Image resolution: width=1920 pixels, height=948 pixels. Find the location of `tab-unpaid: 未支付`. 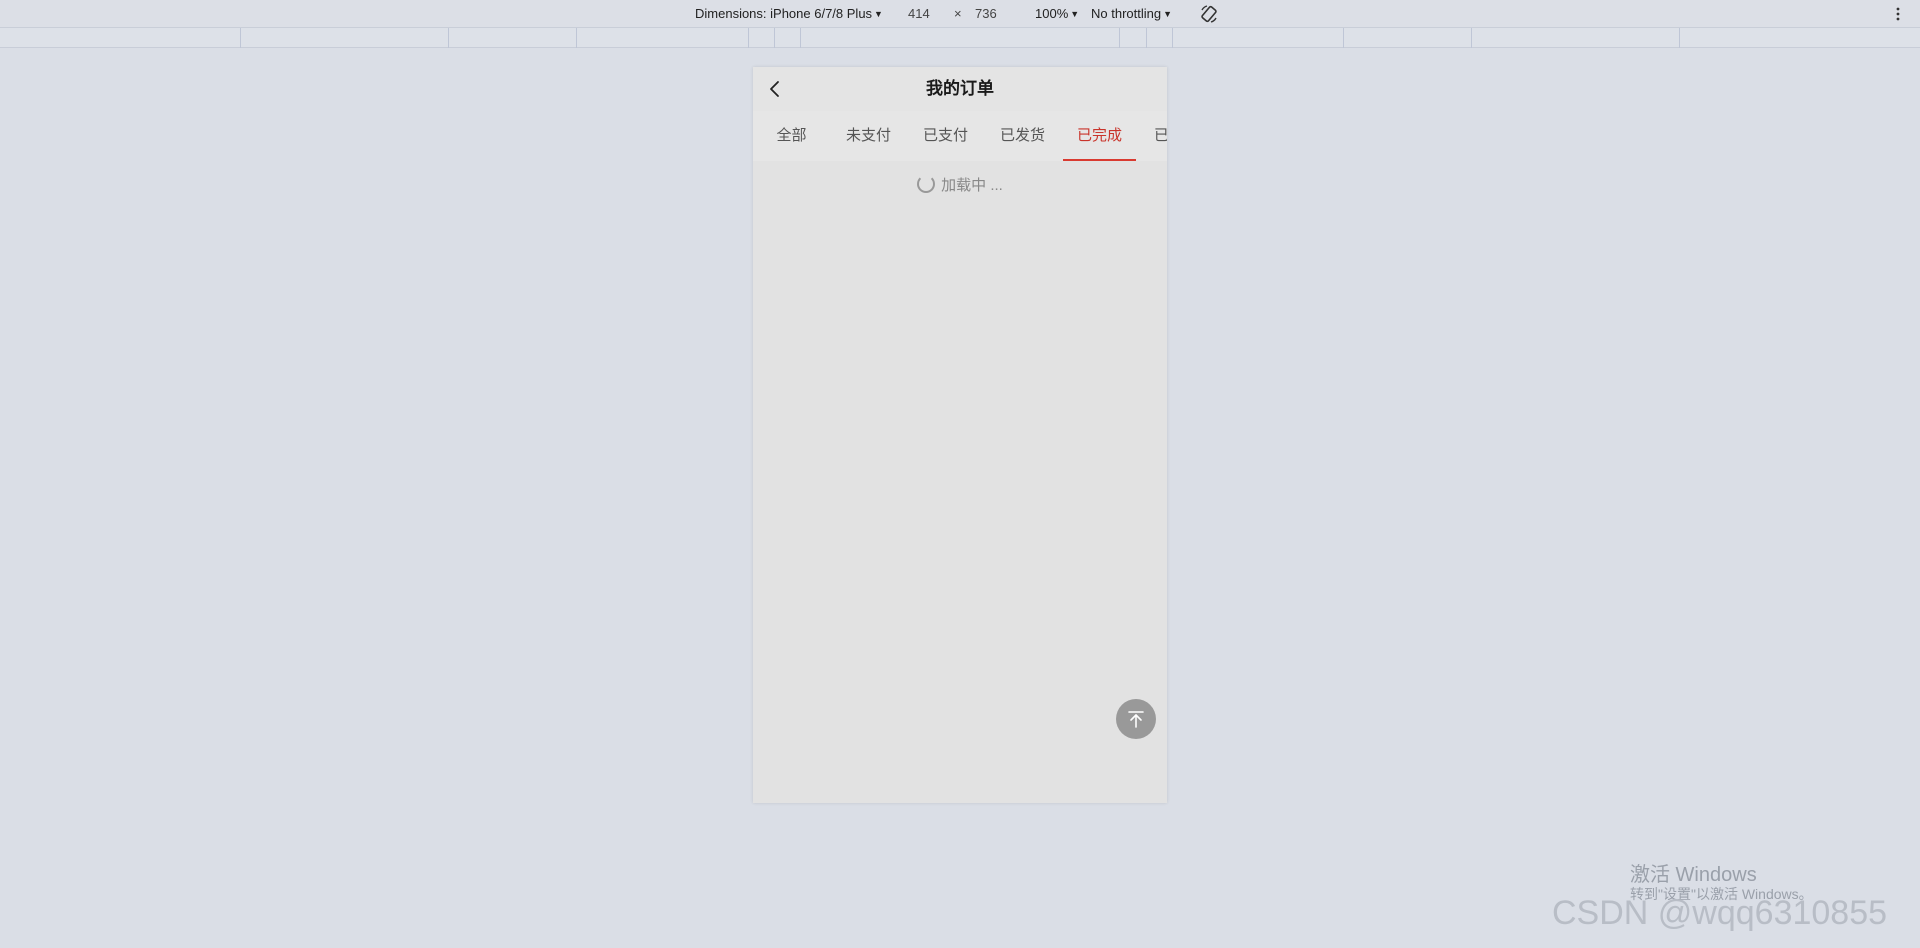

tab-unpaid: 未支付 is located at coordinates (868, 136).